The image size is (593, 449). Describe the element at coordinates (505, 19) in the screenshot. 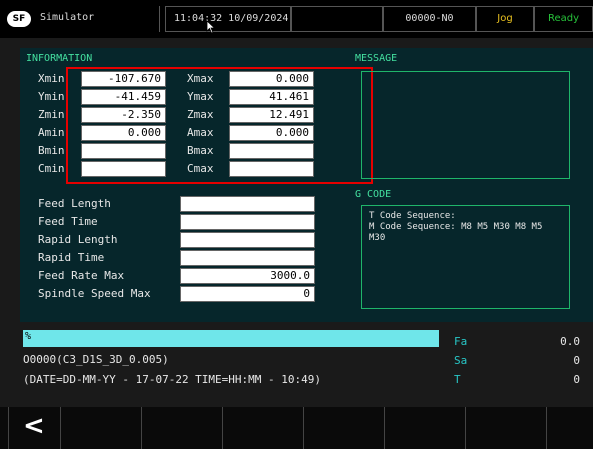

I see `mode-indicator: Jog` at that location.